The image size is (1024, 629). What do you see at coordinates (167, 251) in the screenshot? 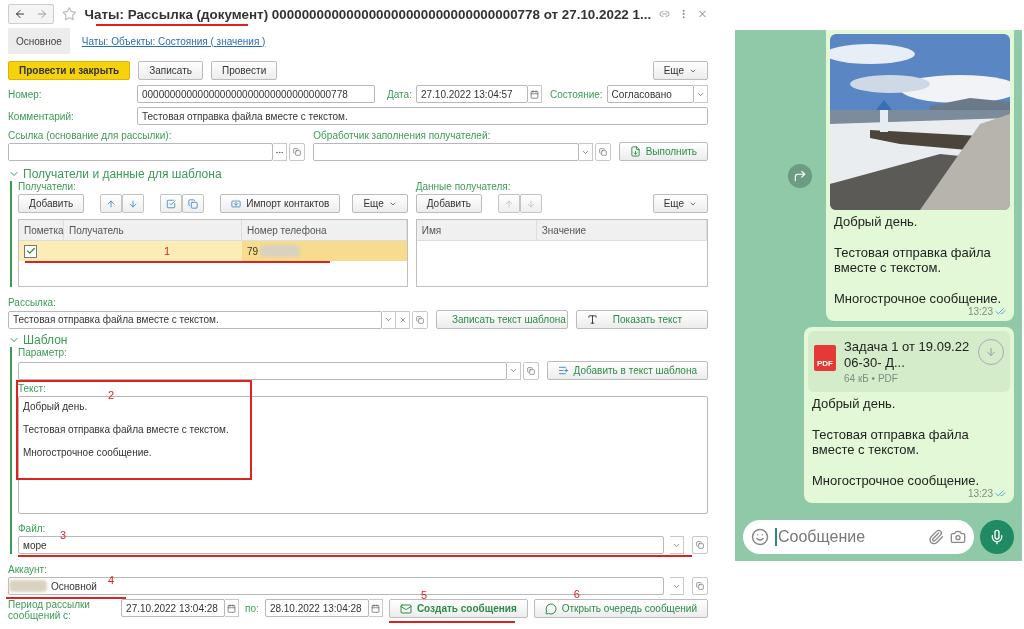
I see `annotation-number: 1` at bounding box center [167, 251].